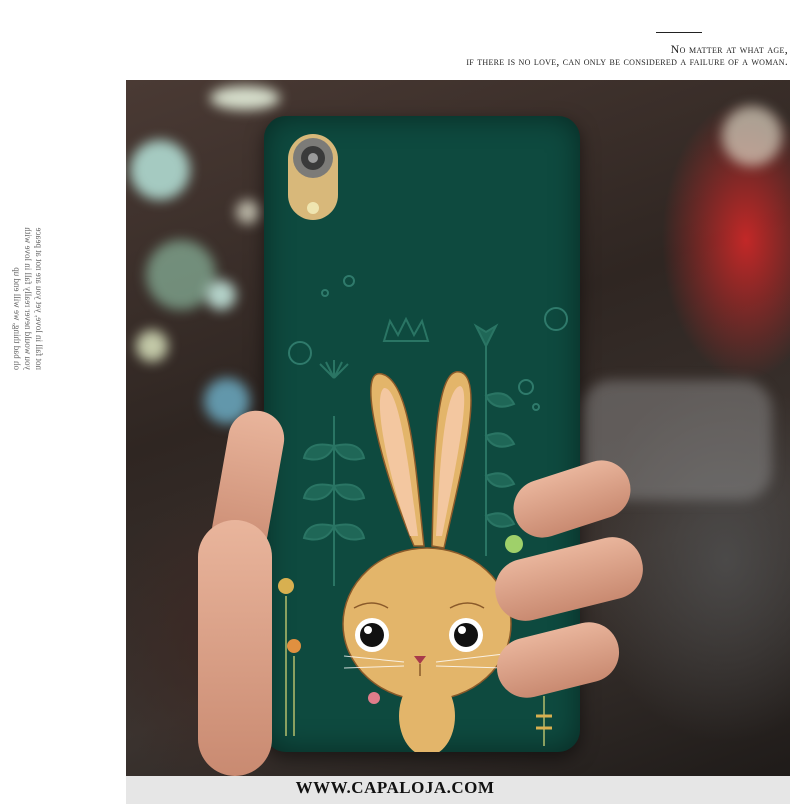  I want to click on bubbles, so click(428, 343).